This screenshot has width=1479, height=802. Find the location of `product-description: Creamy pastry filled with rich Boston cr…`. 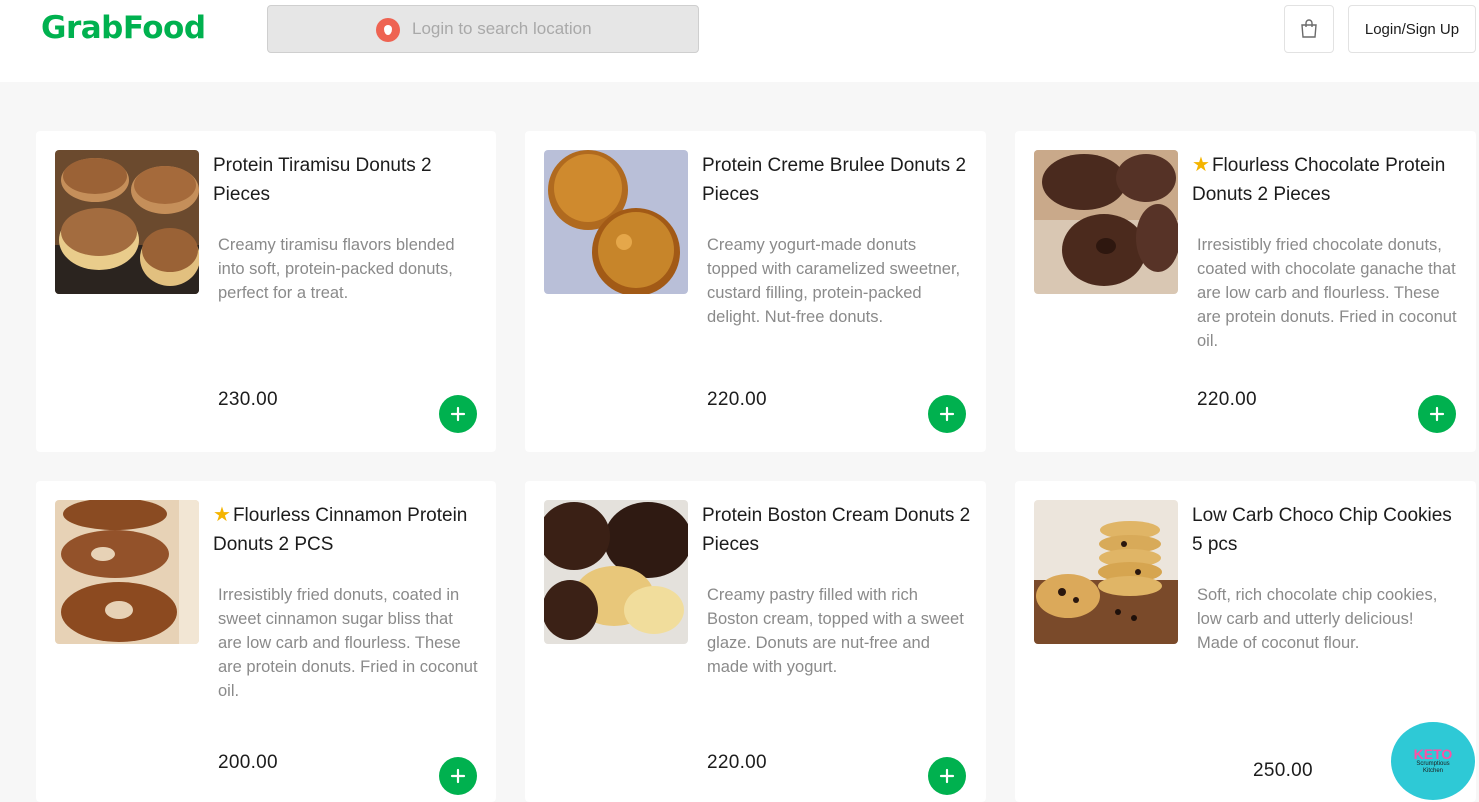

product-description: Creamy pastry filled with rich Boston cr… is located at coordinates (835, 631).